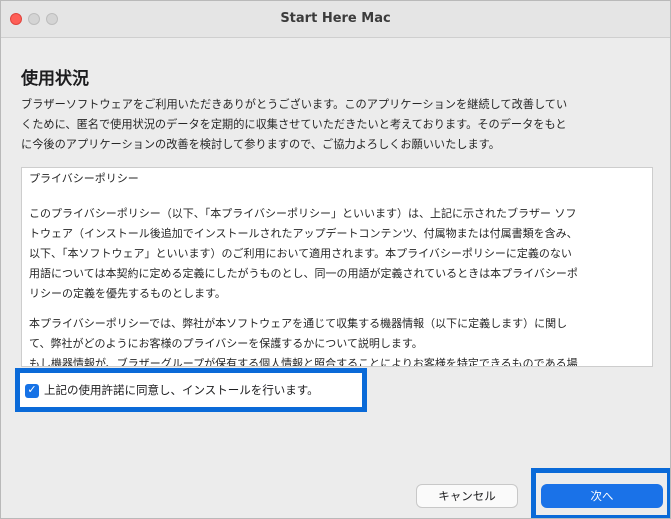 The image size is (671, 519). Describe the element at coordinates (602, 496) in the screenshot. I see `next-button: 次へ` at that location.